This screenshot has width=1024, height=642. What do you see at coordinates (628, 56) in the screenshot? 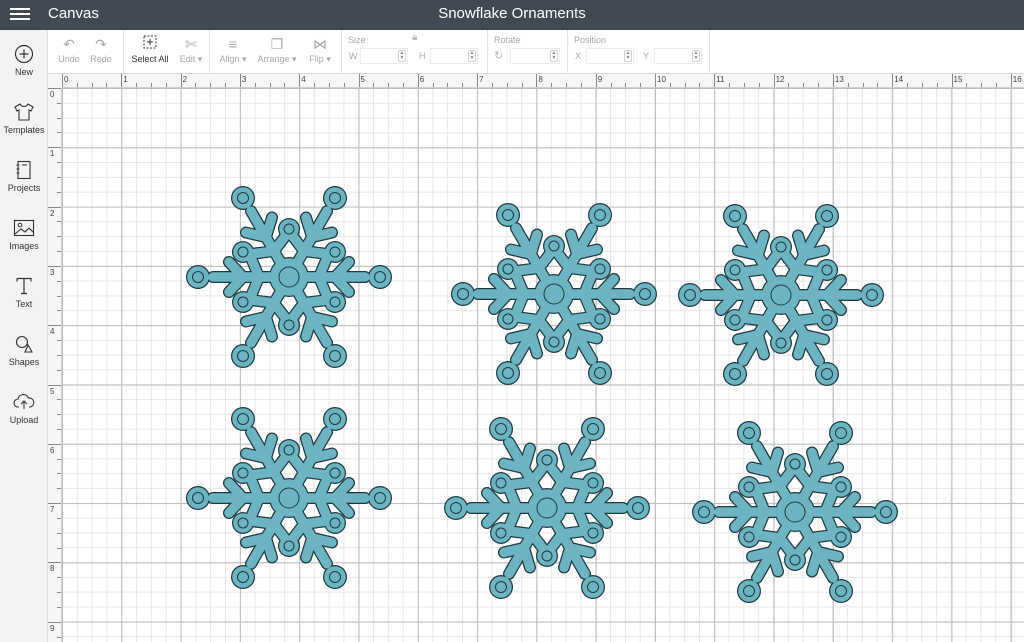
I see `x-stepper: ▲ ▼` at bounding box center [628, 56].